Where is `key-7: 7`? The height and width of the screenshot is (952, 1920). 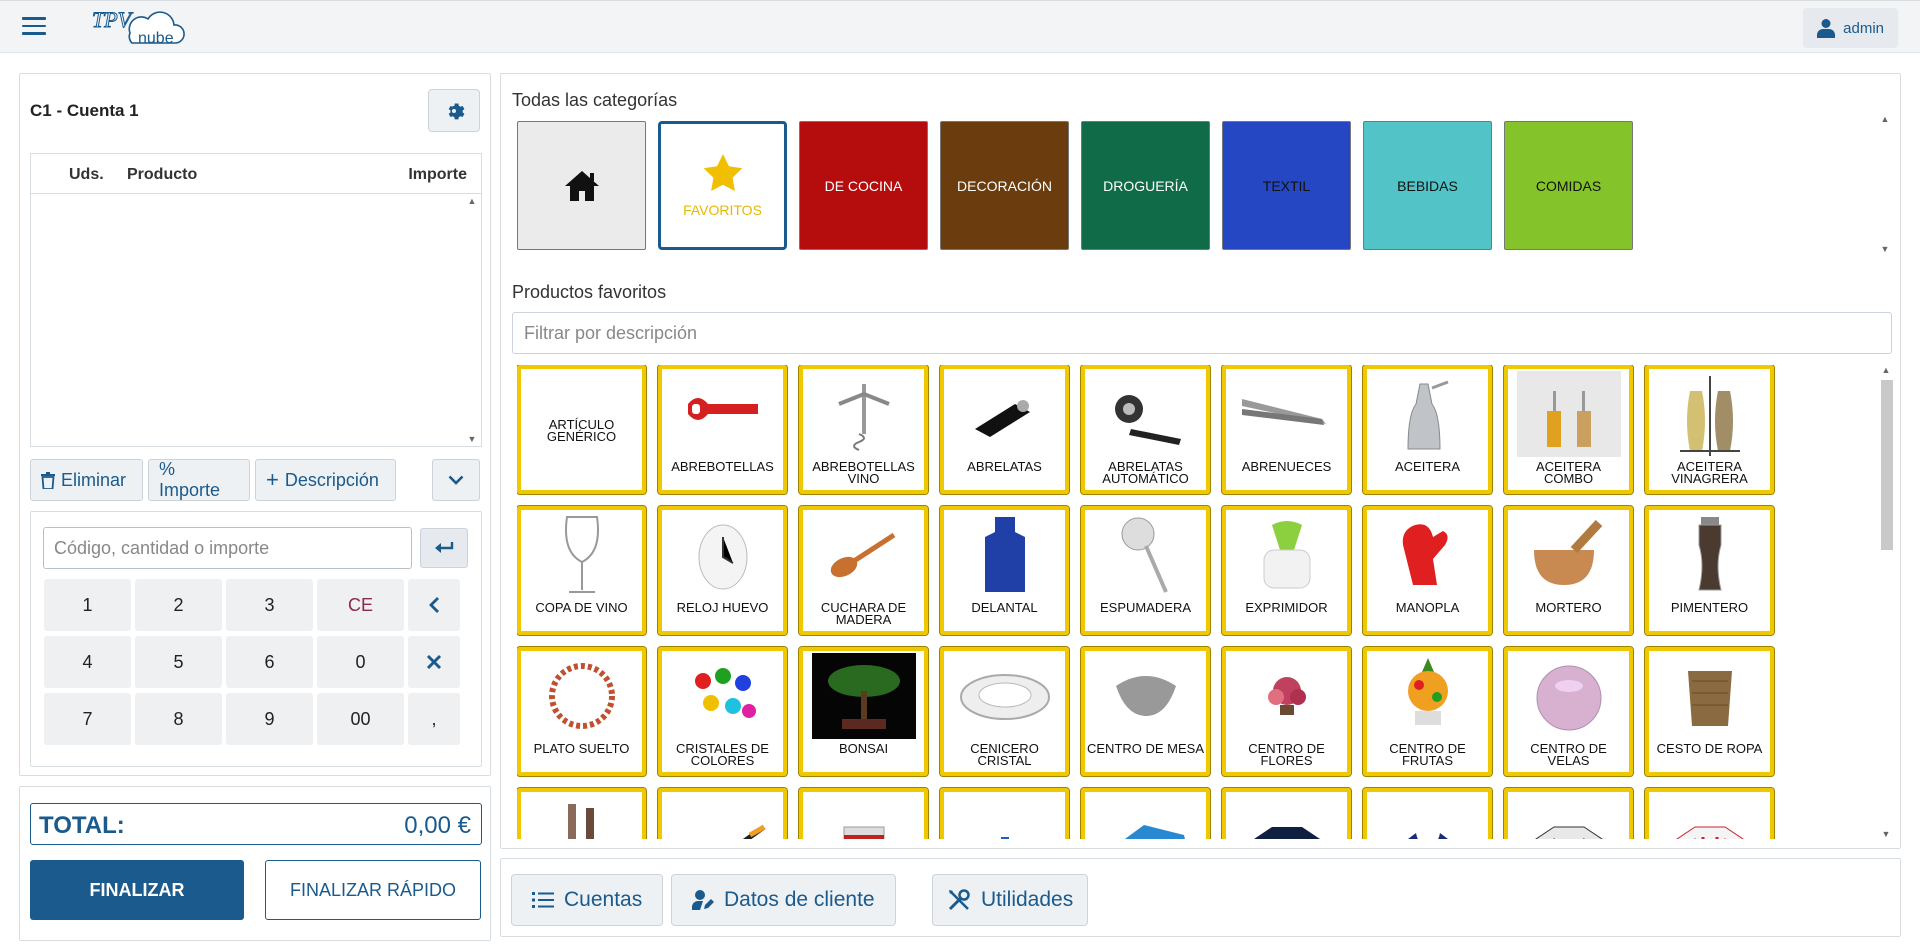
key-7: 7 is located at coordinates (87, 719).